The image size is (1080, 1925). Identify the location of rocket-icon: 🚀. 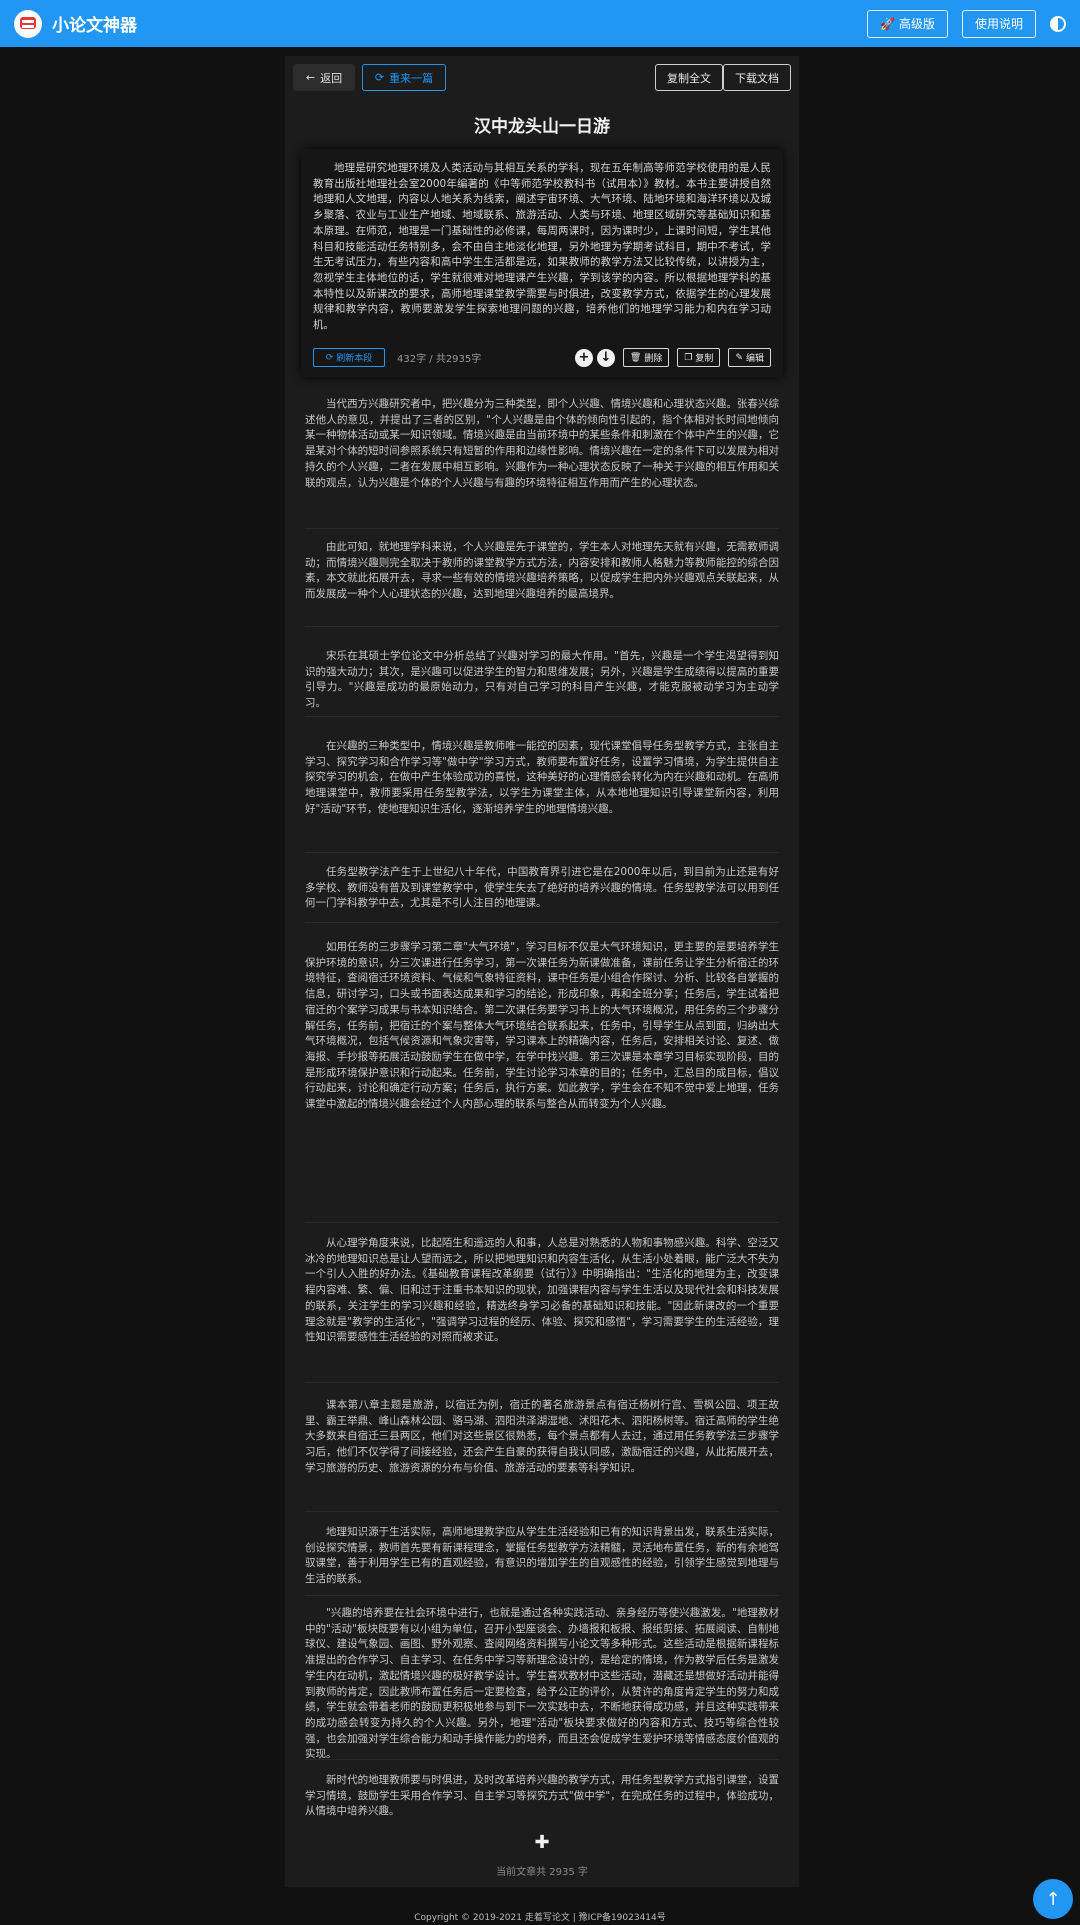
(887, 23).